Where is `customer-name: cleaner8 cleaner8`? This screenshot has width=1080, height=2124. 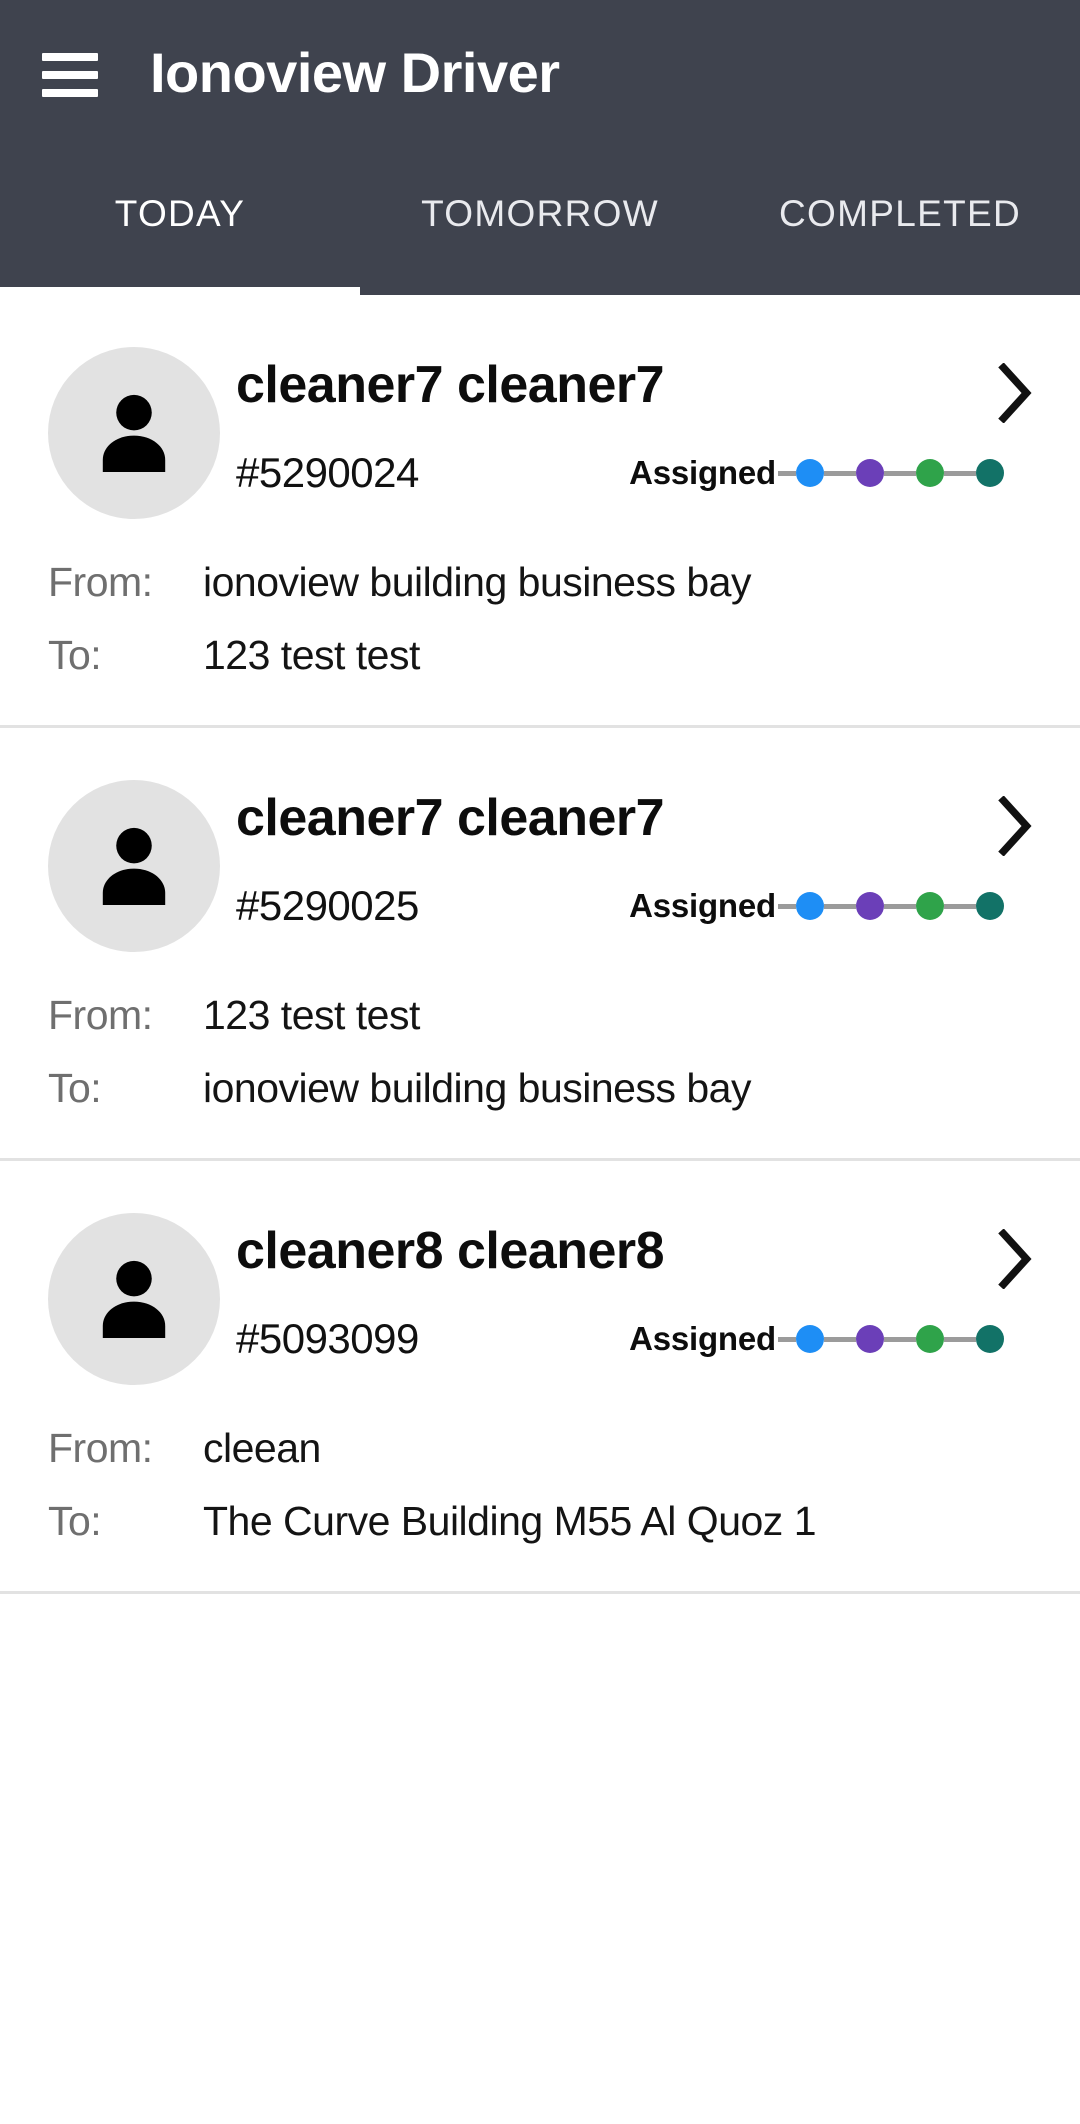 customer-name: cleaner8 cleaner8 is located at coordinates (450, 1251).